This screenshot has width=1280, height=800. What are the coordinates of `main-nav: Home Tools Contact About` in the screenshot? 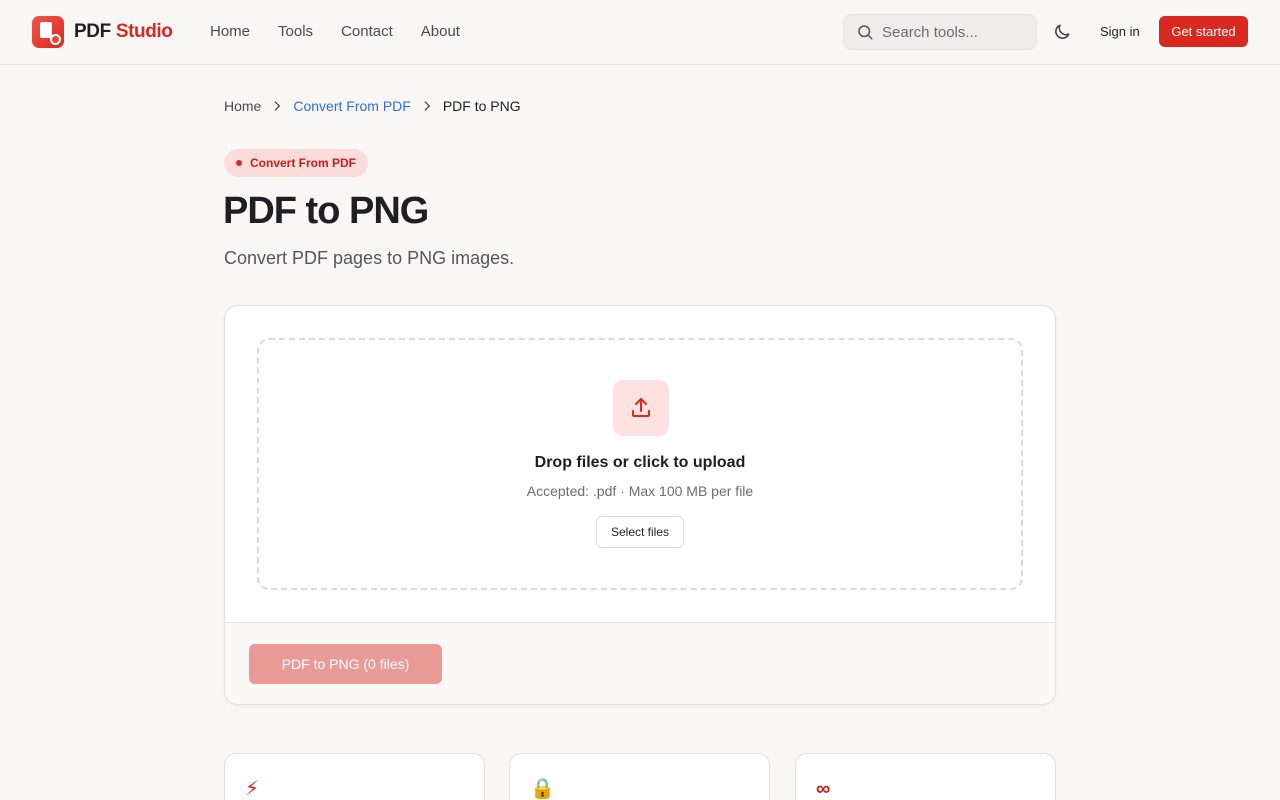 It's located at (349, 31).